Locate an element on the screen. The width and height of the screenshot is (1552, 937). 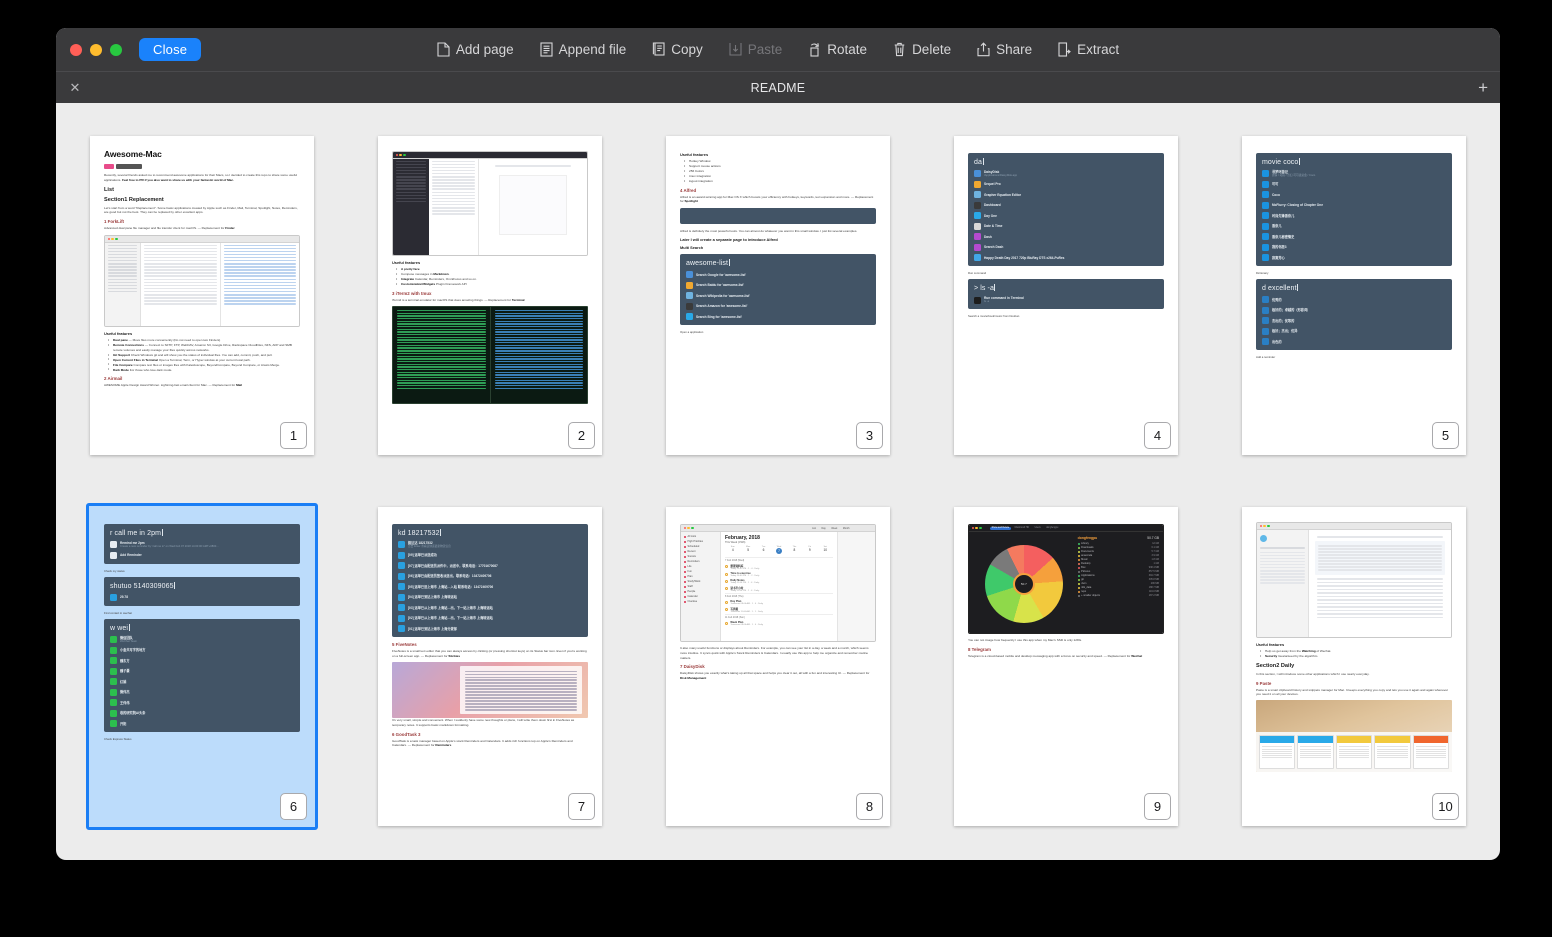
alfred-result-row: Sequel Pro is located at coordinates (1066, 184).